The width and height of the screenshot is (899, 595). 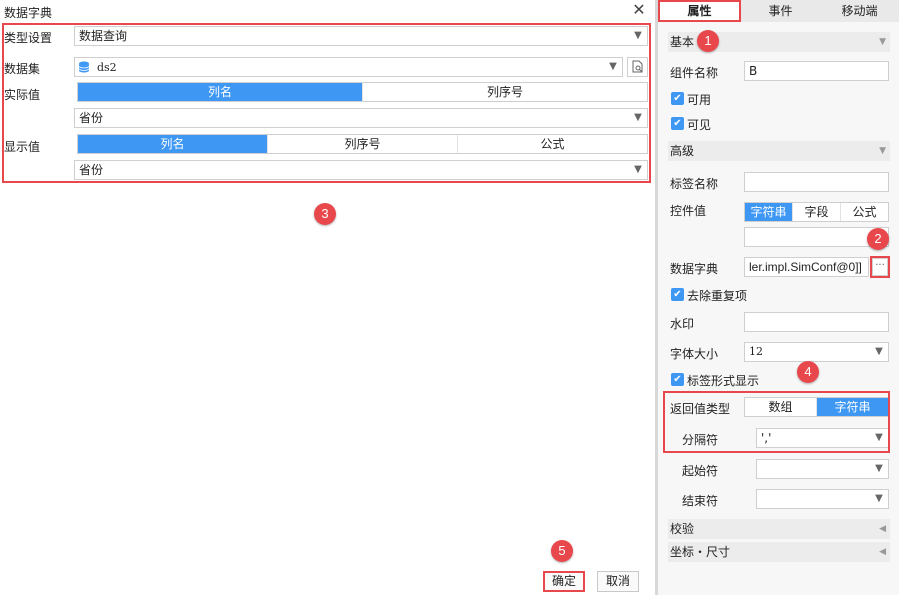 What do you see at coordinates (864, 212) in the screenshot?
I see `control-tab-formula: 公式` at bounding box center [864, 212].